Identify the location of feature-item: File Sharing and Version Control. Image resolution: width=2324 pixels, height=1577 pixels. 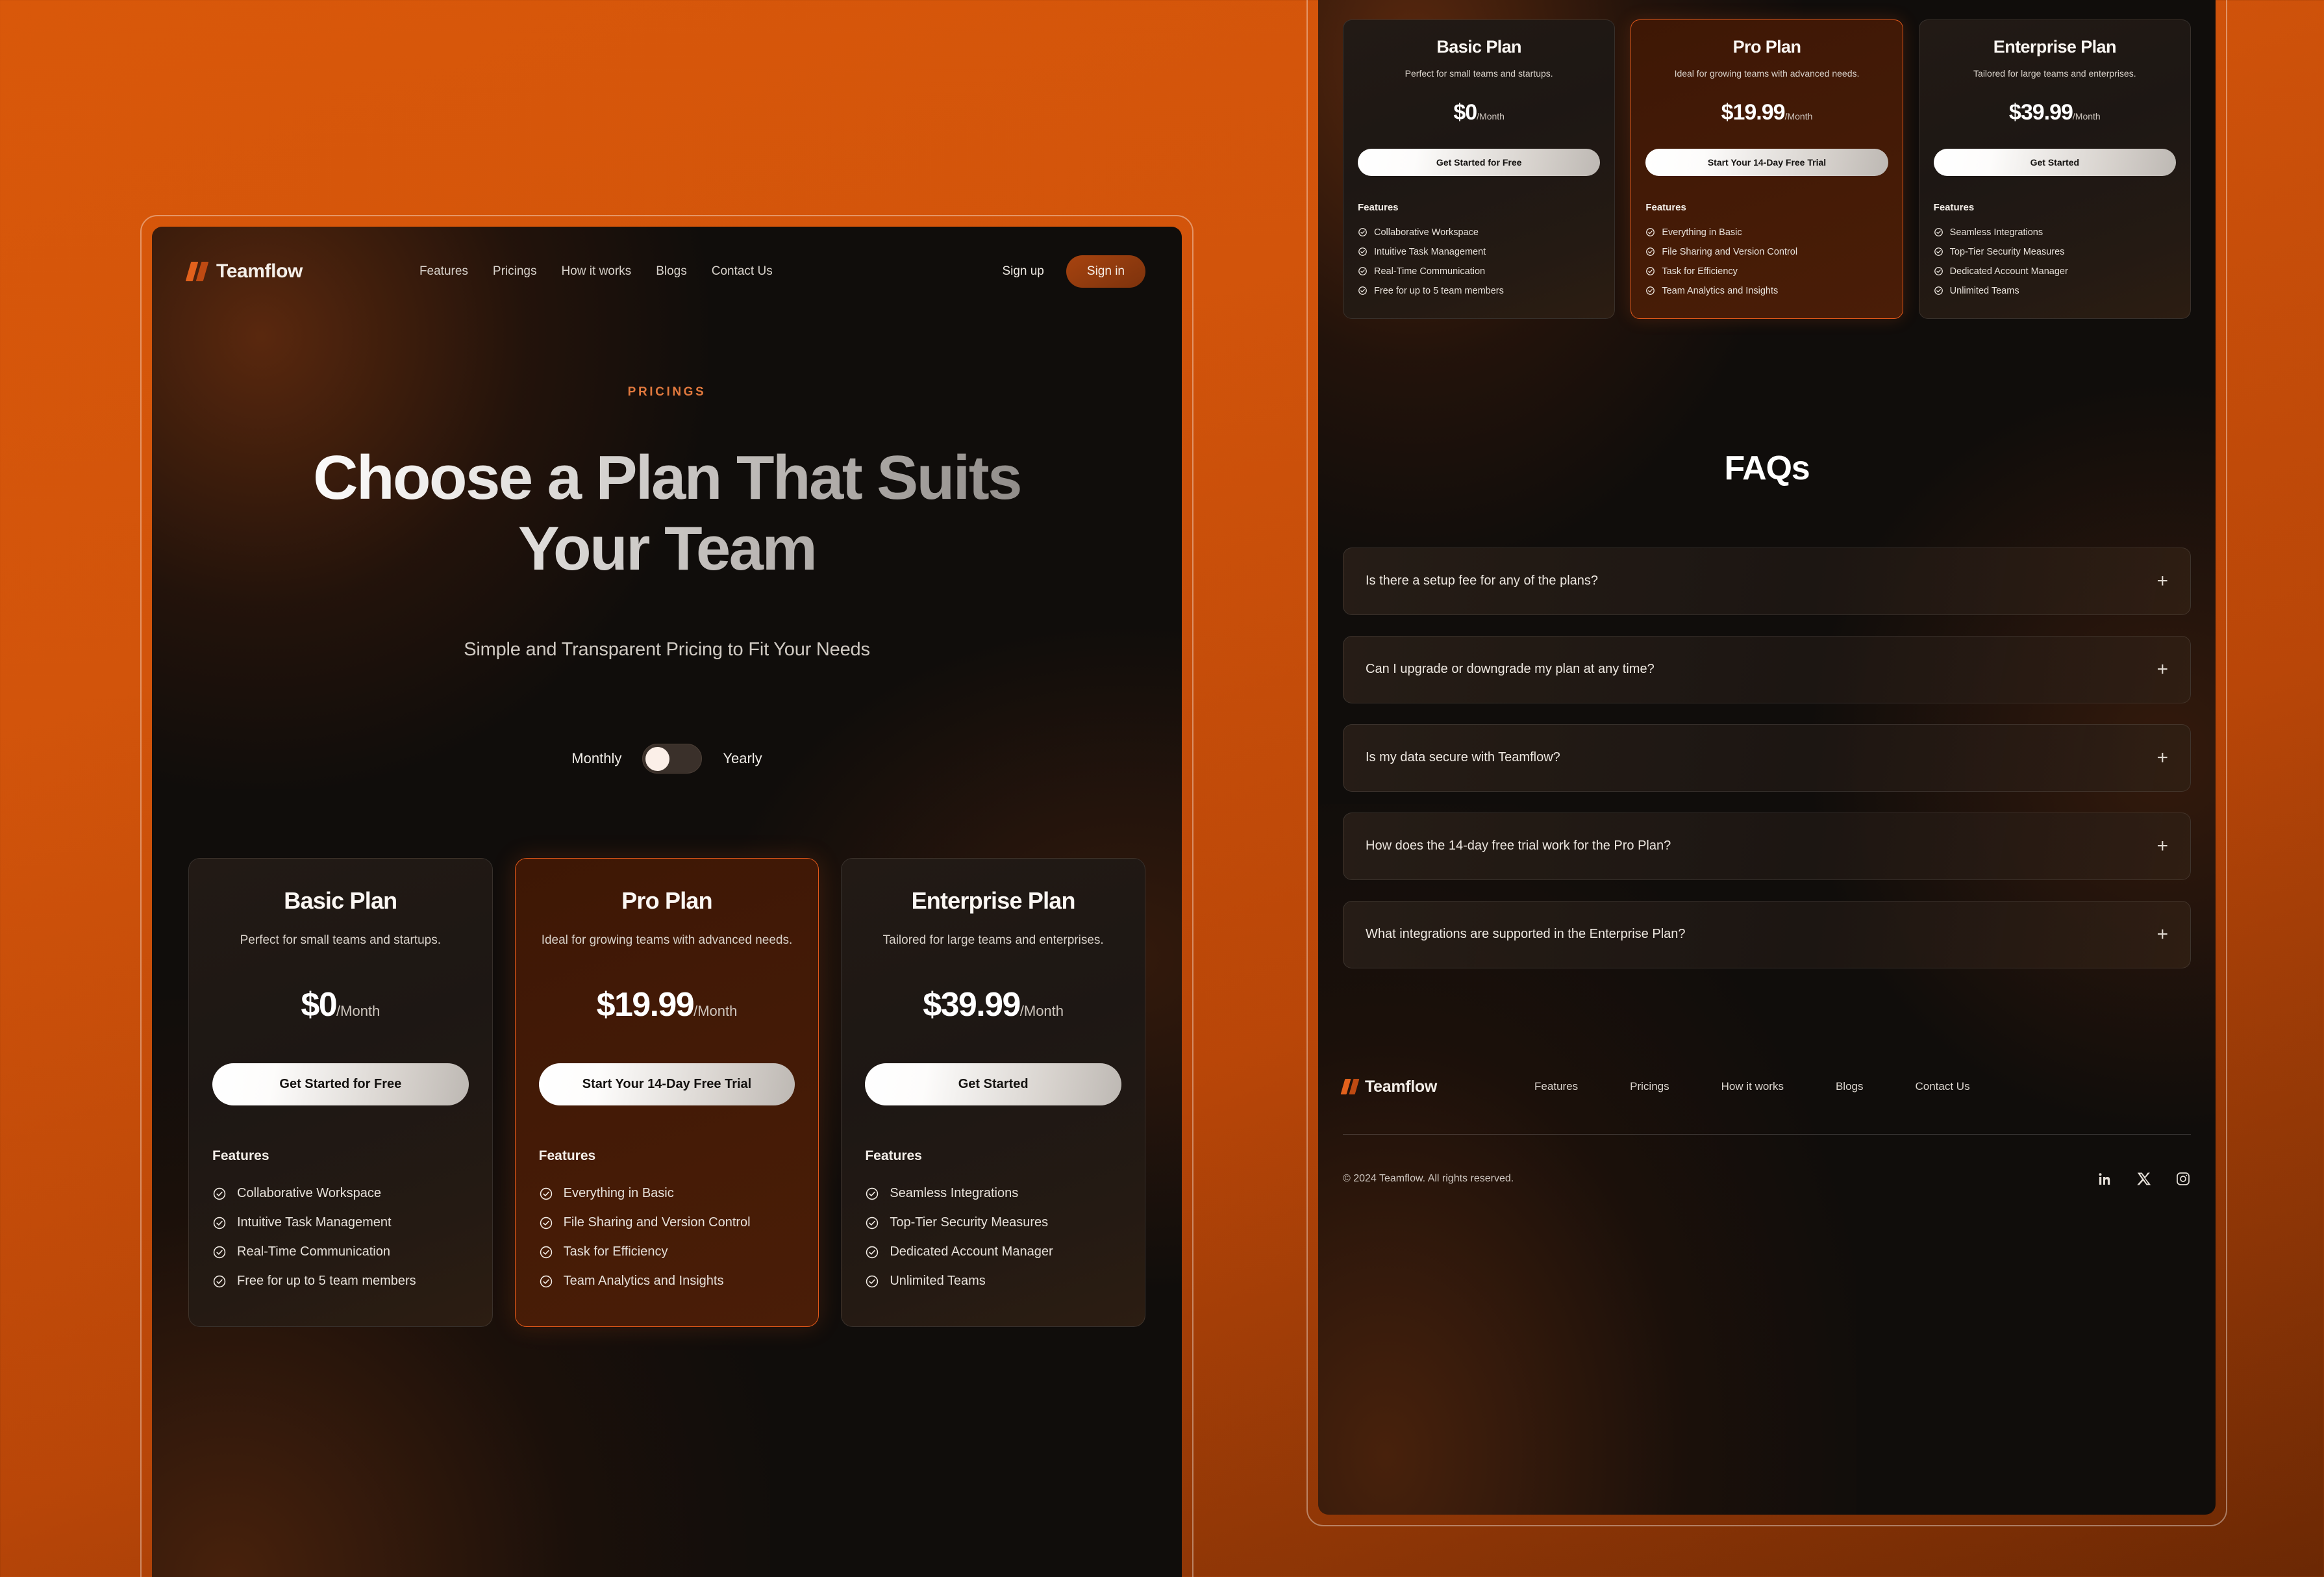
(667, 1223).